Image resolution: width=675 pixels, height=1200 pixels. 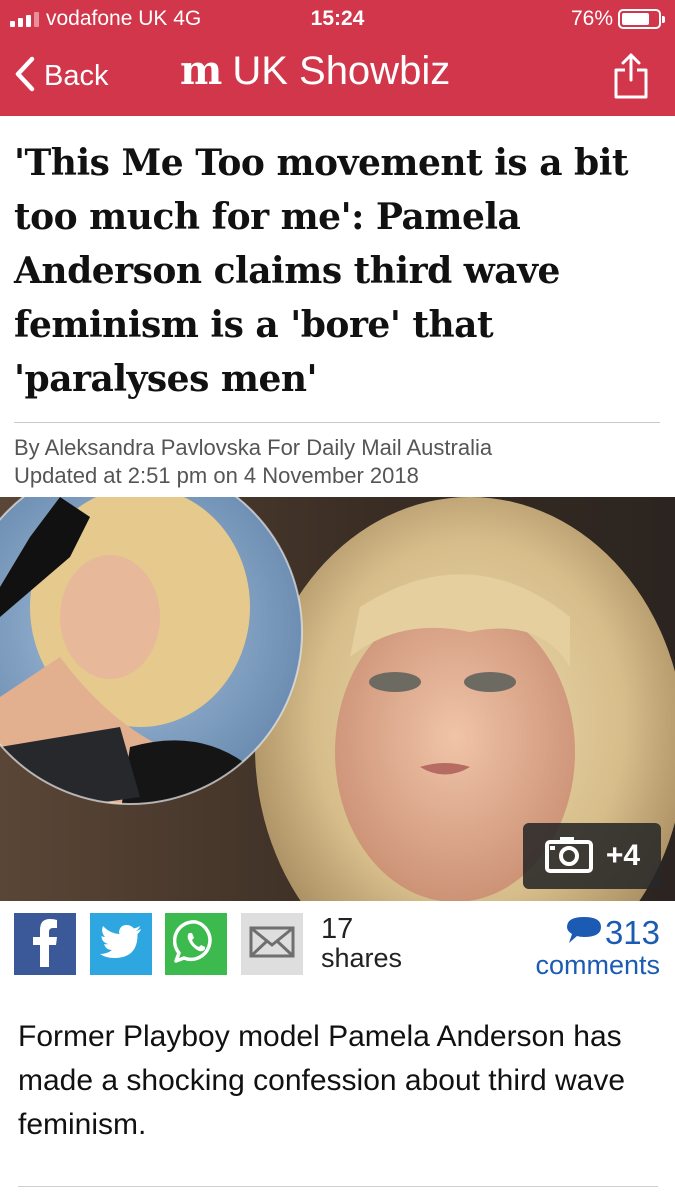 I want to click on back-button: Back, so click(x=61, y=76).